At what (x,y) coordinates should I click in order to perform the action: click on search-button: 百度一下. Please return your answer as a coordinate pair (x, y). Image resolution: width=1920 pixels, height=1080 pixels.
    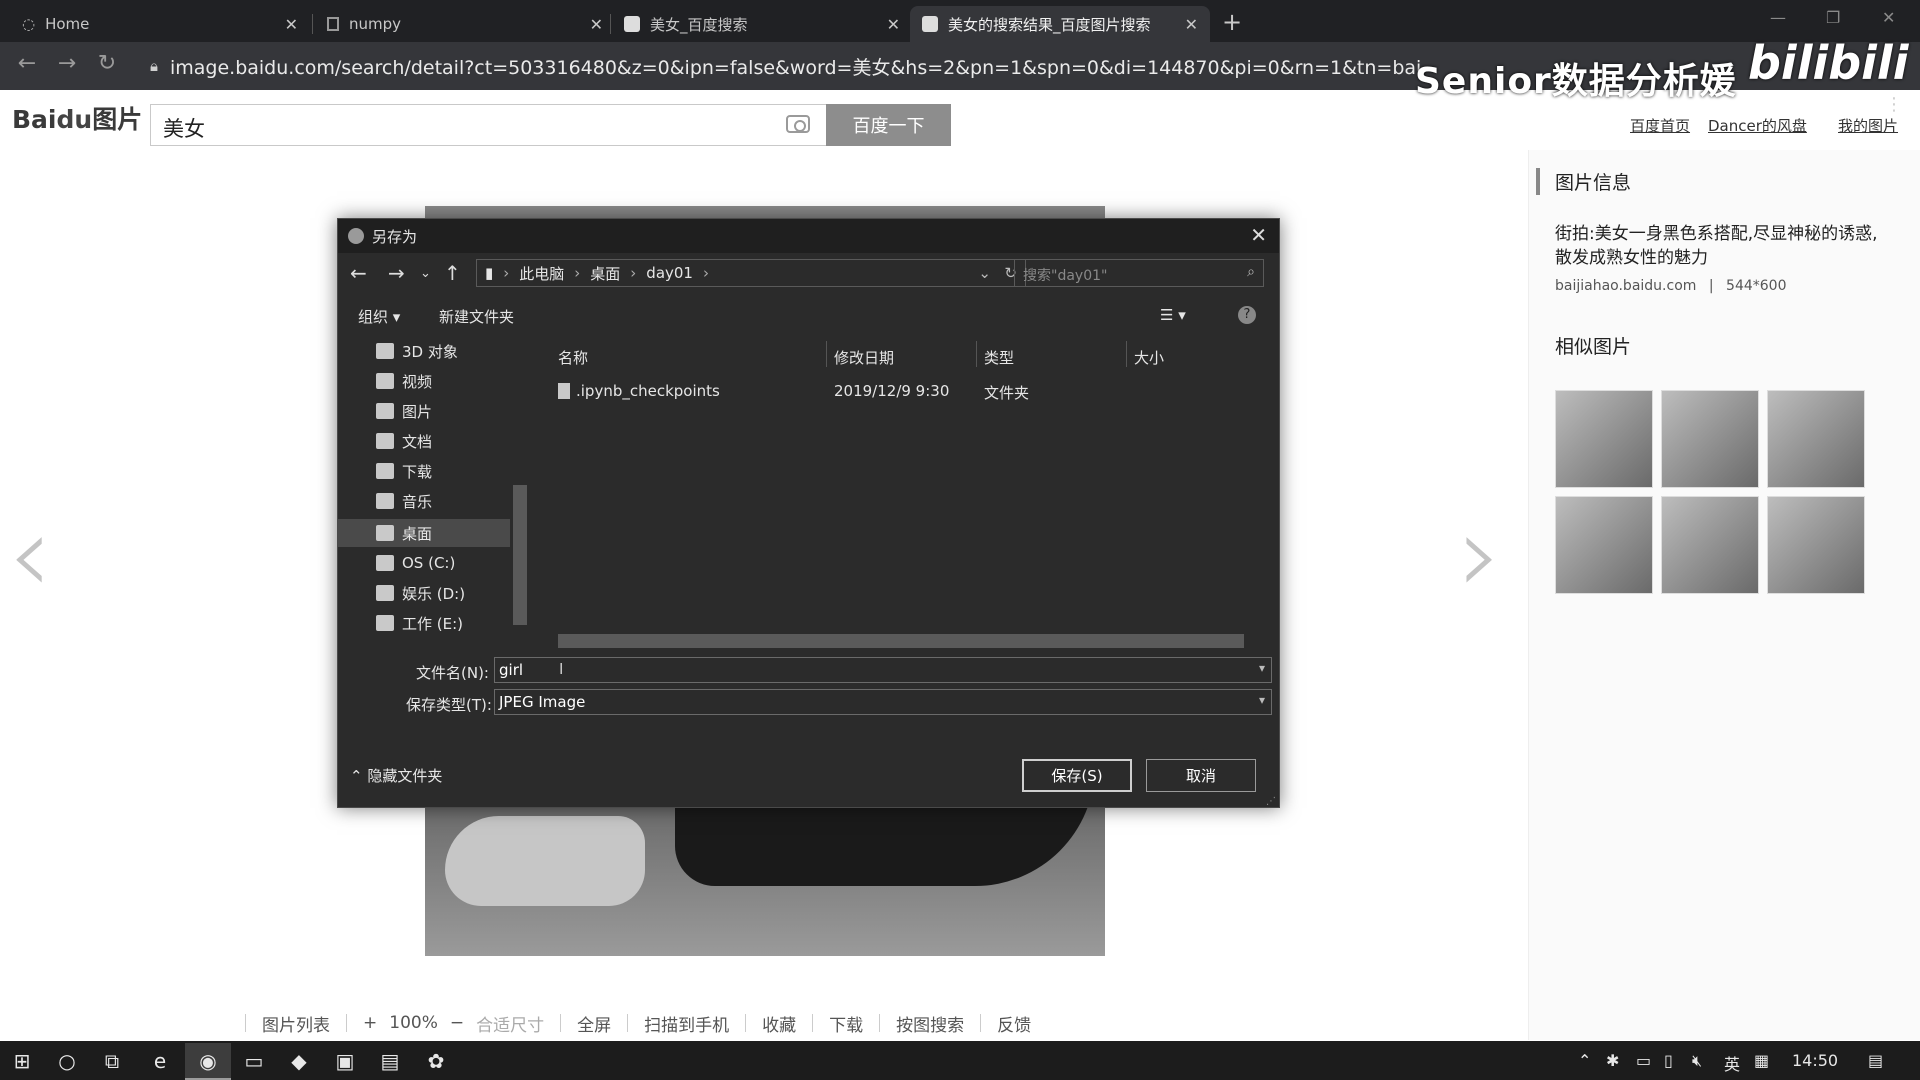
    Looking at the image, I should click on (888, 125).